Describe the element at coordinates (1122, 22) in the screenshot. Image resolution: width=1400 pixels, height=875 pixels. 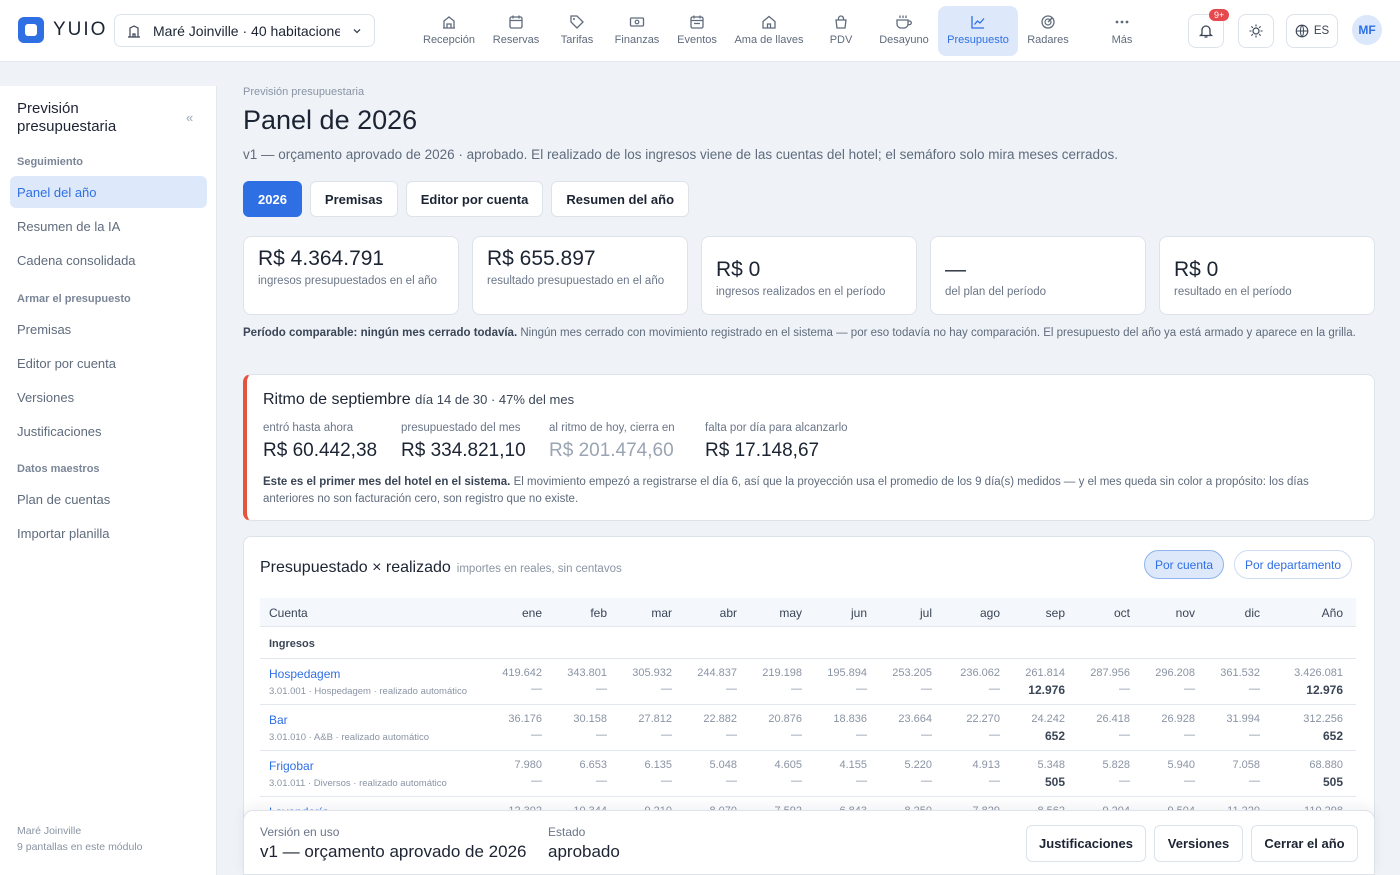
I see `more-icon` at that location.